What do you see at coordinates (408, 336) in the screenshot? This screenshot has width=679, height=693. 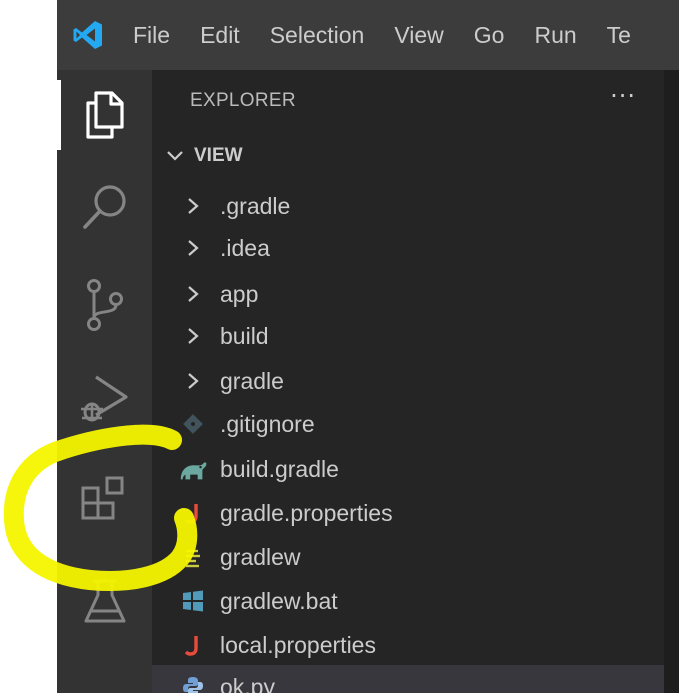 I see `tree-item-folder: build` at bounding box center [408, 336].